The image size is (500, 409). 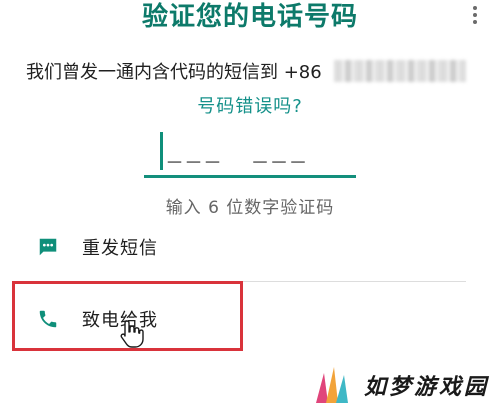 I want to click on masked-phone-number, so click(x=400, y=71).